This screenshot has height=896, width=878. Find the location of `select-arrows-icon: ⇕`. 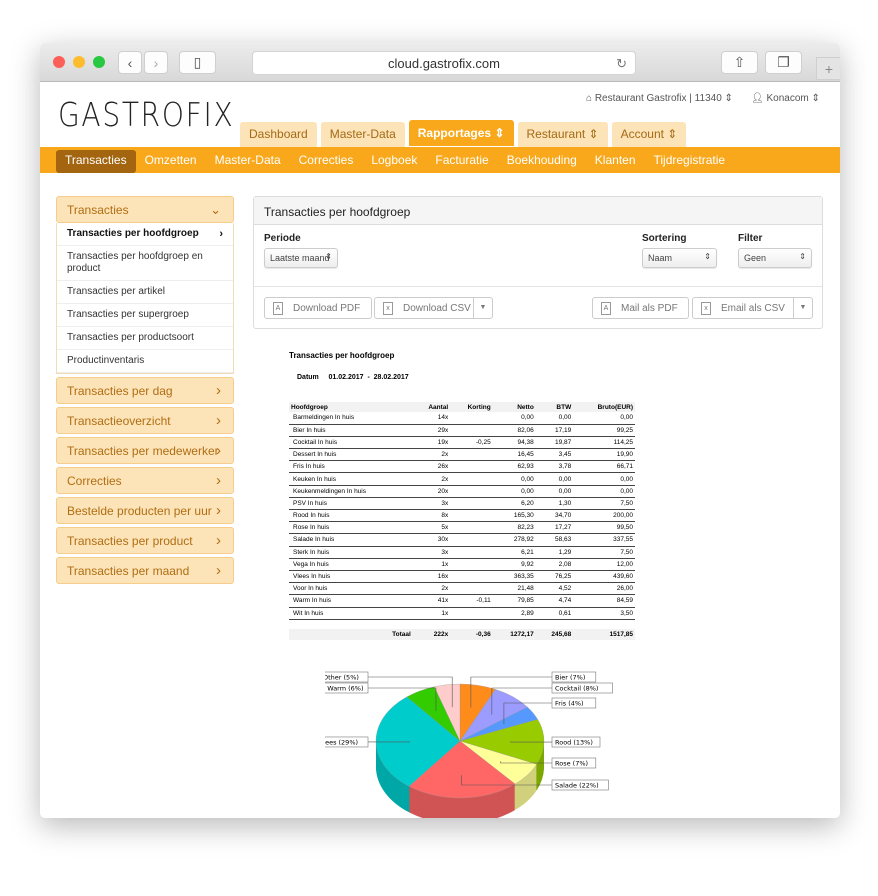

select-arrows-icon: ⇕ is located at coordinates (802, 256).